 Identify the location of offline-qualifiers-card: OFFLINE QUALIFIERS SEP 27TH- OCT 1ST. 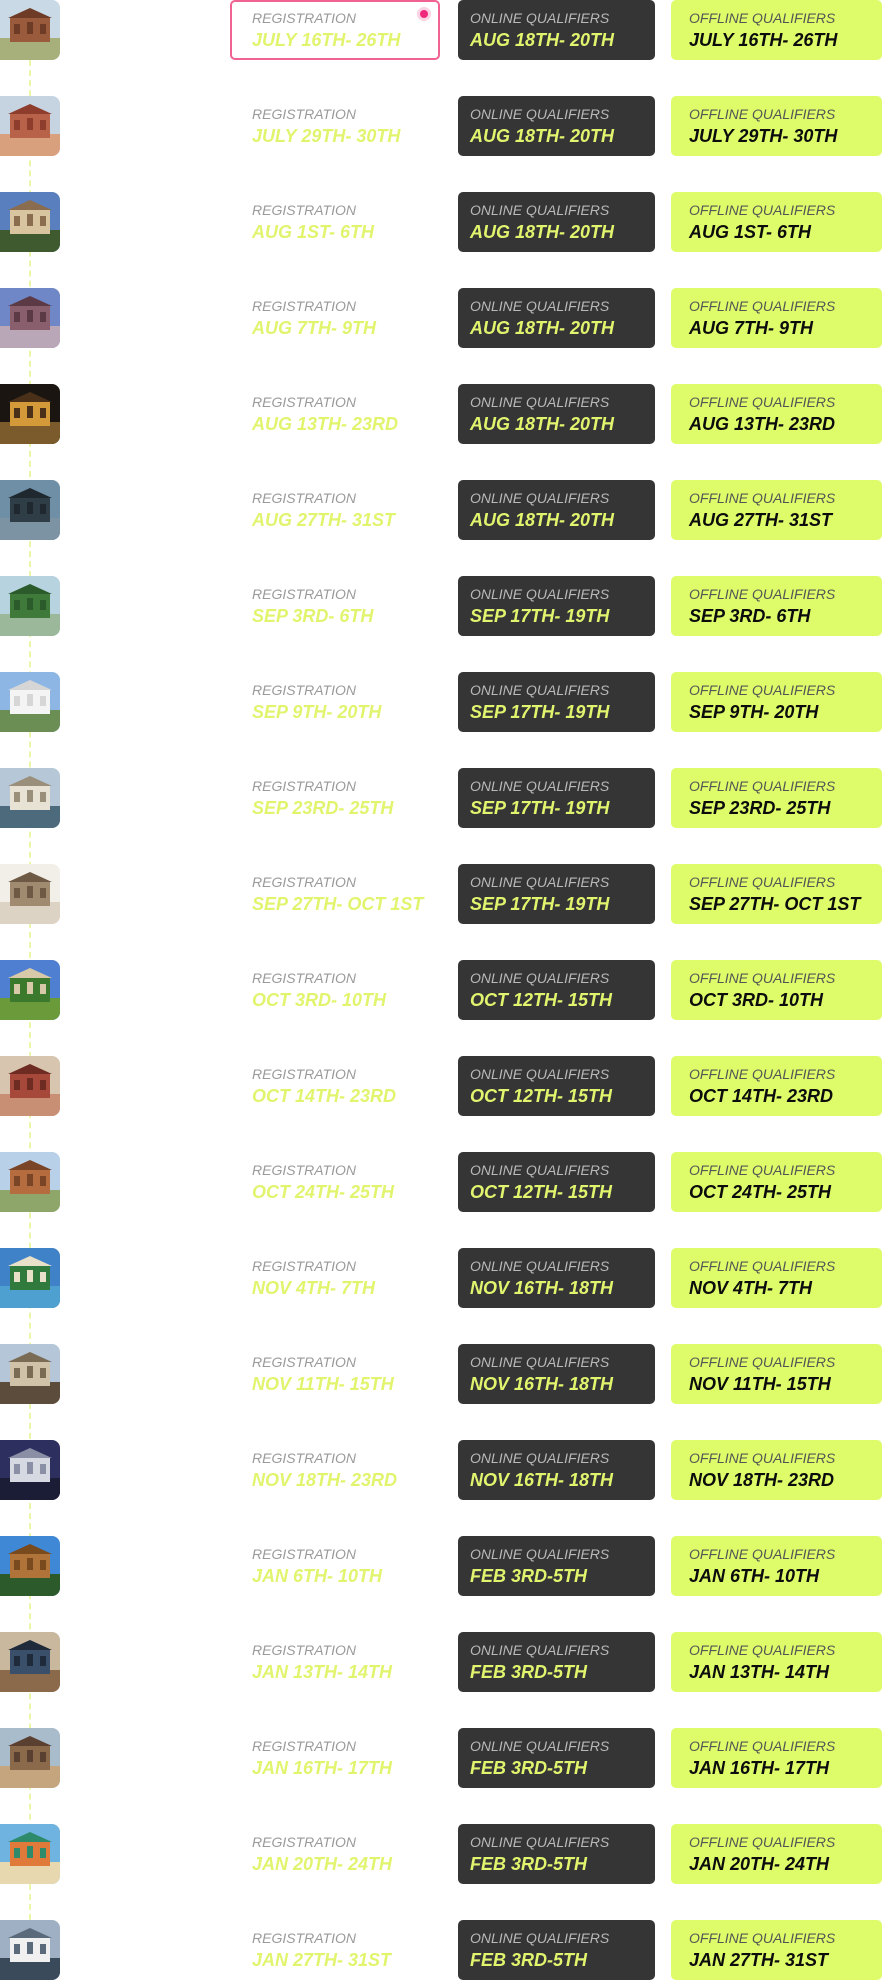
(776, 894).